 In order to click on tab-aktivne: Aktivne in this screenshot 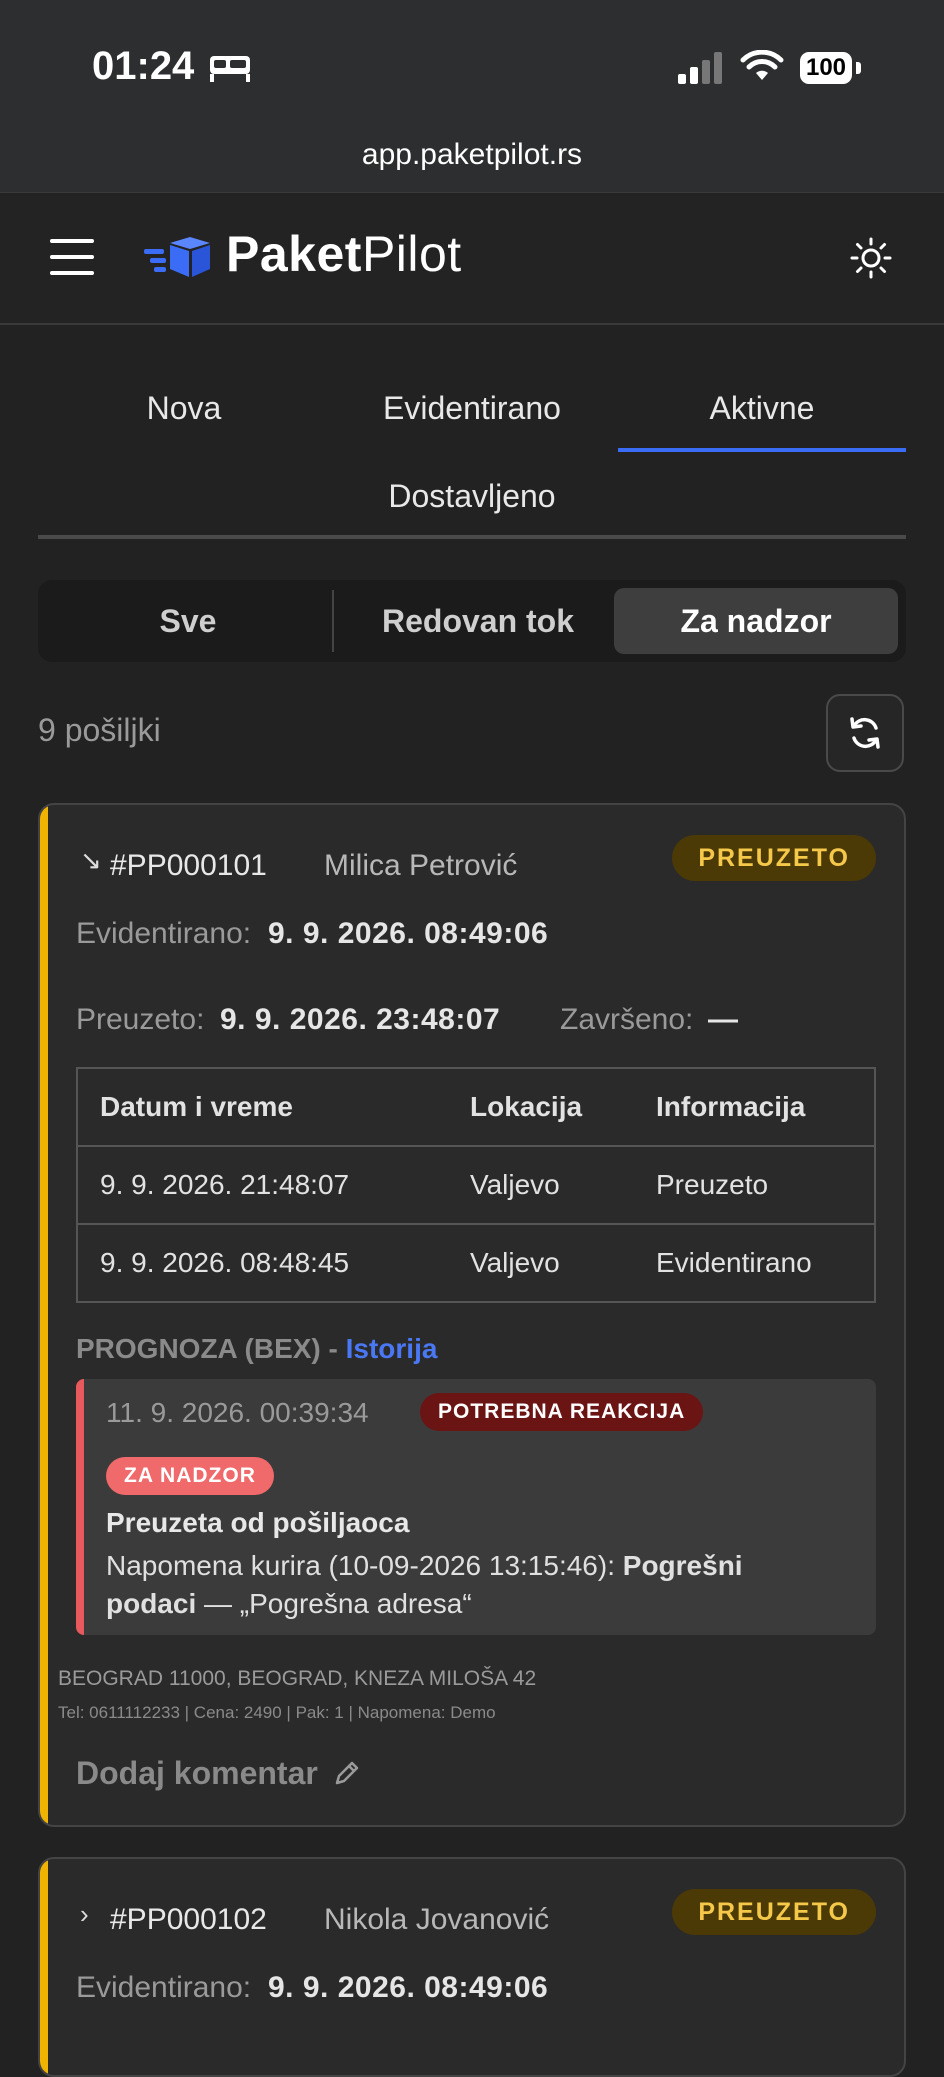, I will do `click(762, 408)`.